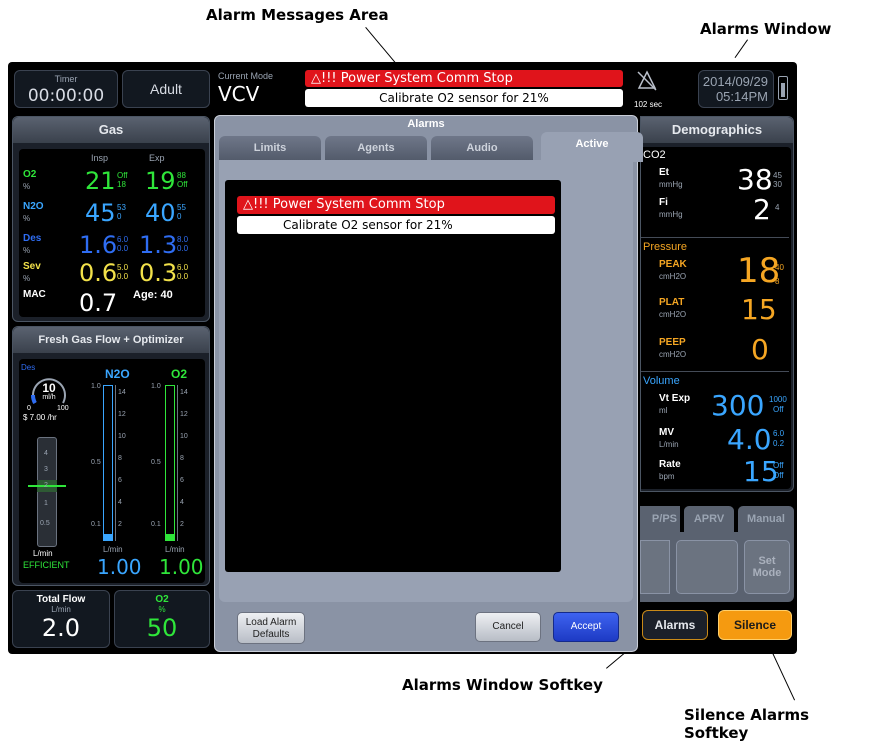  I want to click on fi-co2-value: 2, so click(762, 209).